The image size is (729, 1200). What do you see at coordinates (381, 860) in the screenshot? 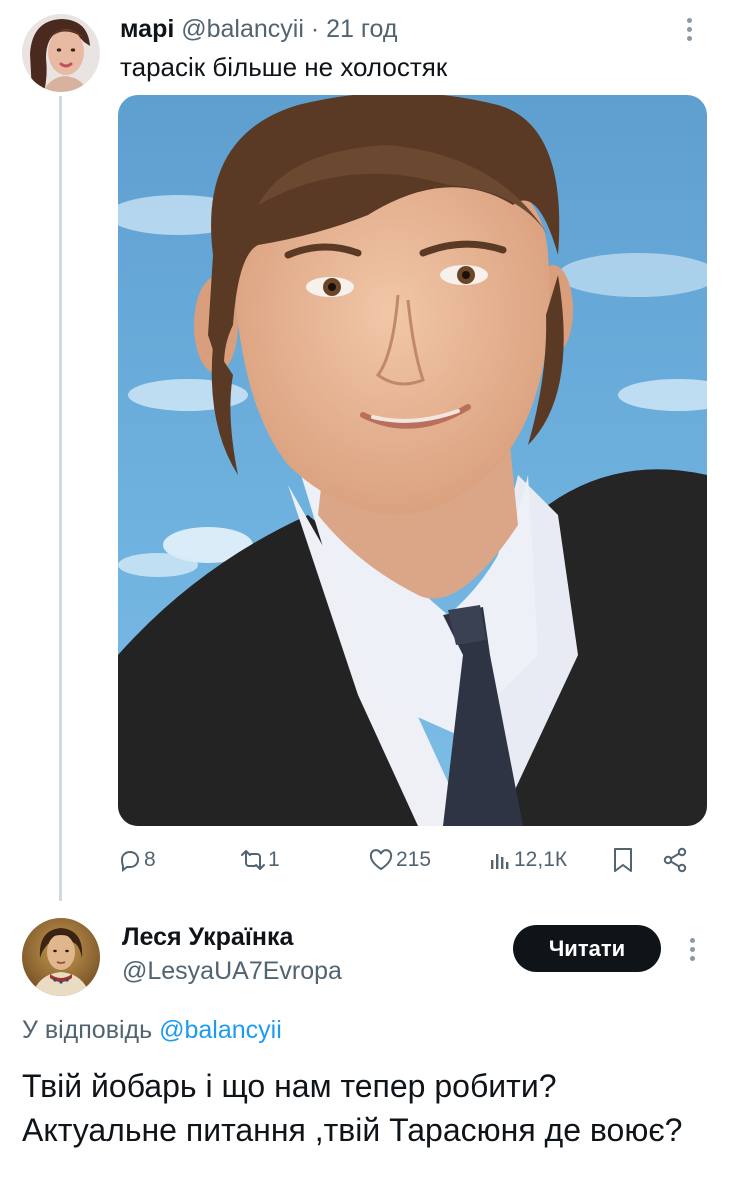
I see `like-icon` at bounding box center [381, 860].